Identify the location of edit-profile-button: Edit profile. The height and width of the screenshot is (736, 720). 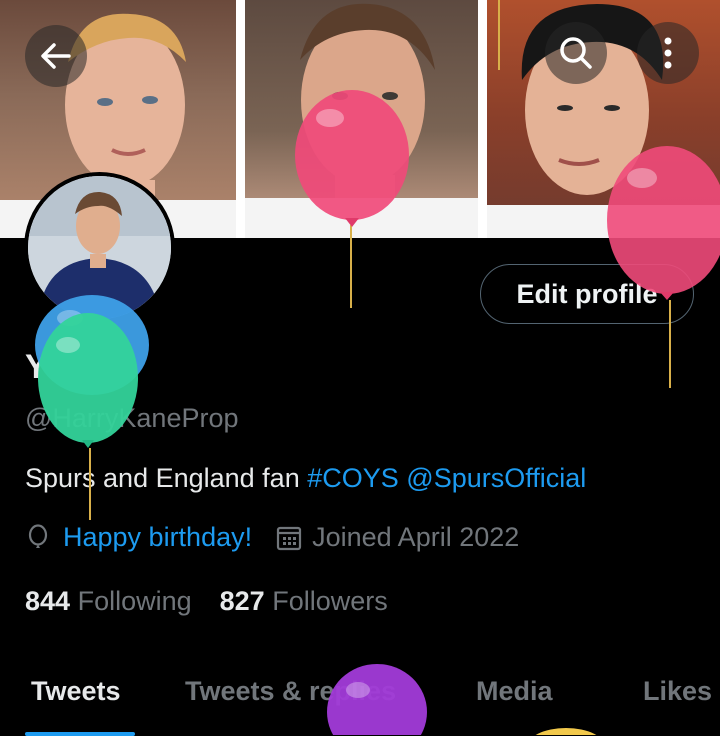
(587, 294).